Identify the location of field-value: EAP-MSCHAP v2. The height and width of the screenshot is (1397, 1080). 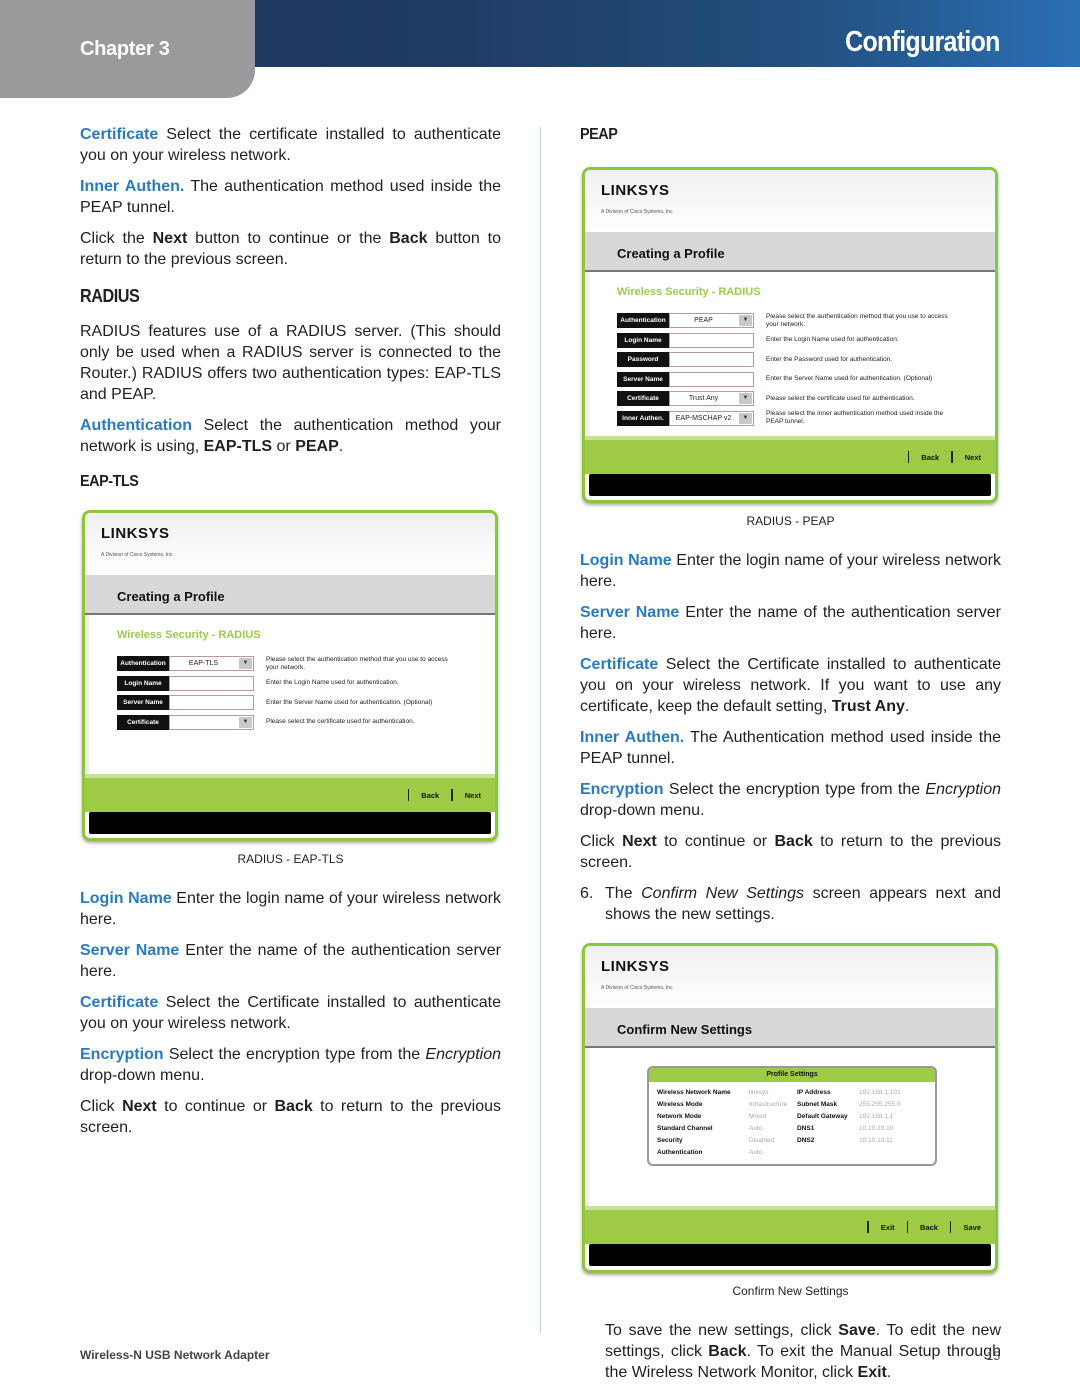
(703, 418).